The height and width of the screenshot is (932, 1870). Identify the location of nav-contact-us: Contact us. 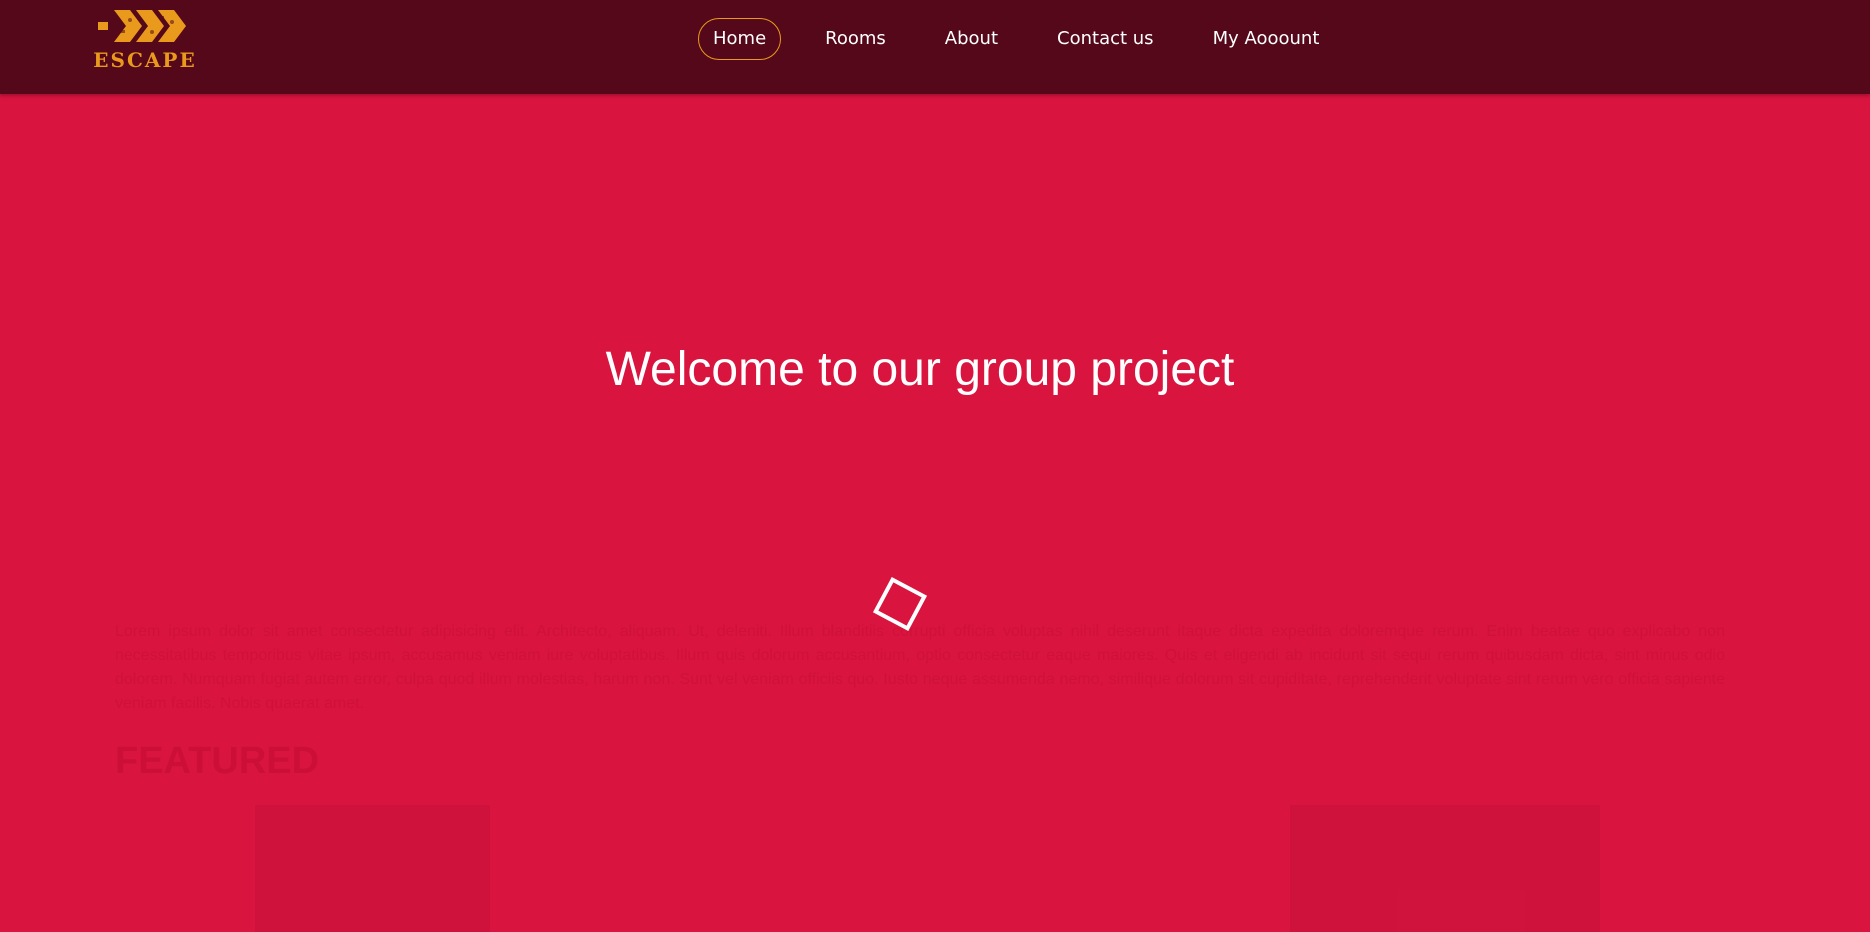
(1105, 39).